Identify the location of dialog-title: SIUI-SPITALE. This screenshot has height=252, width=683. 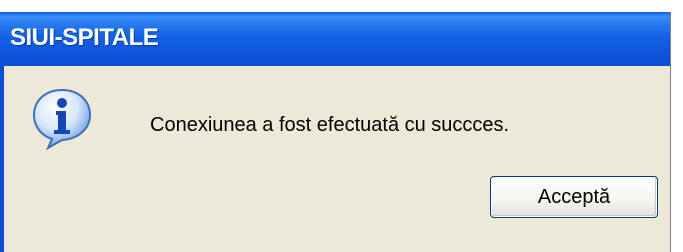
(84, 37).